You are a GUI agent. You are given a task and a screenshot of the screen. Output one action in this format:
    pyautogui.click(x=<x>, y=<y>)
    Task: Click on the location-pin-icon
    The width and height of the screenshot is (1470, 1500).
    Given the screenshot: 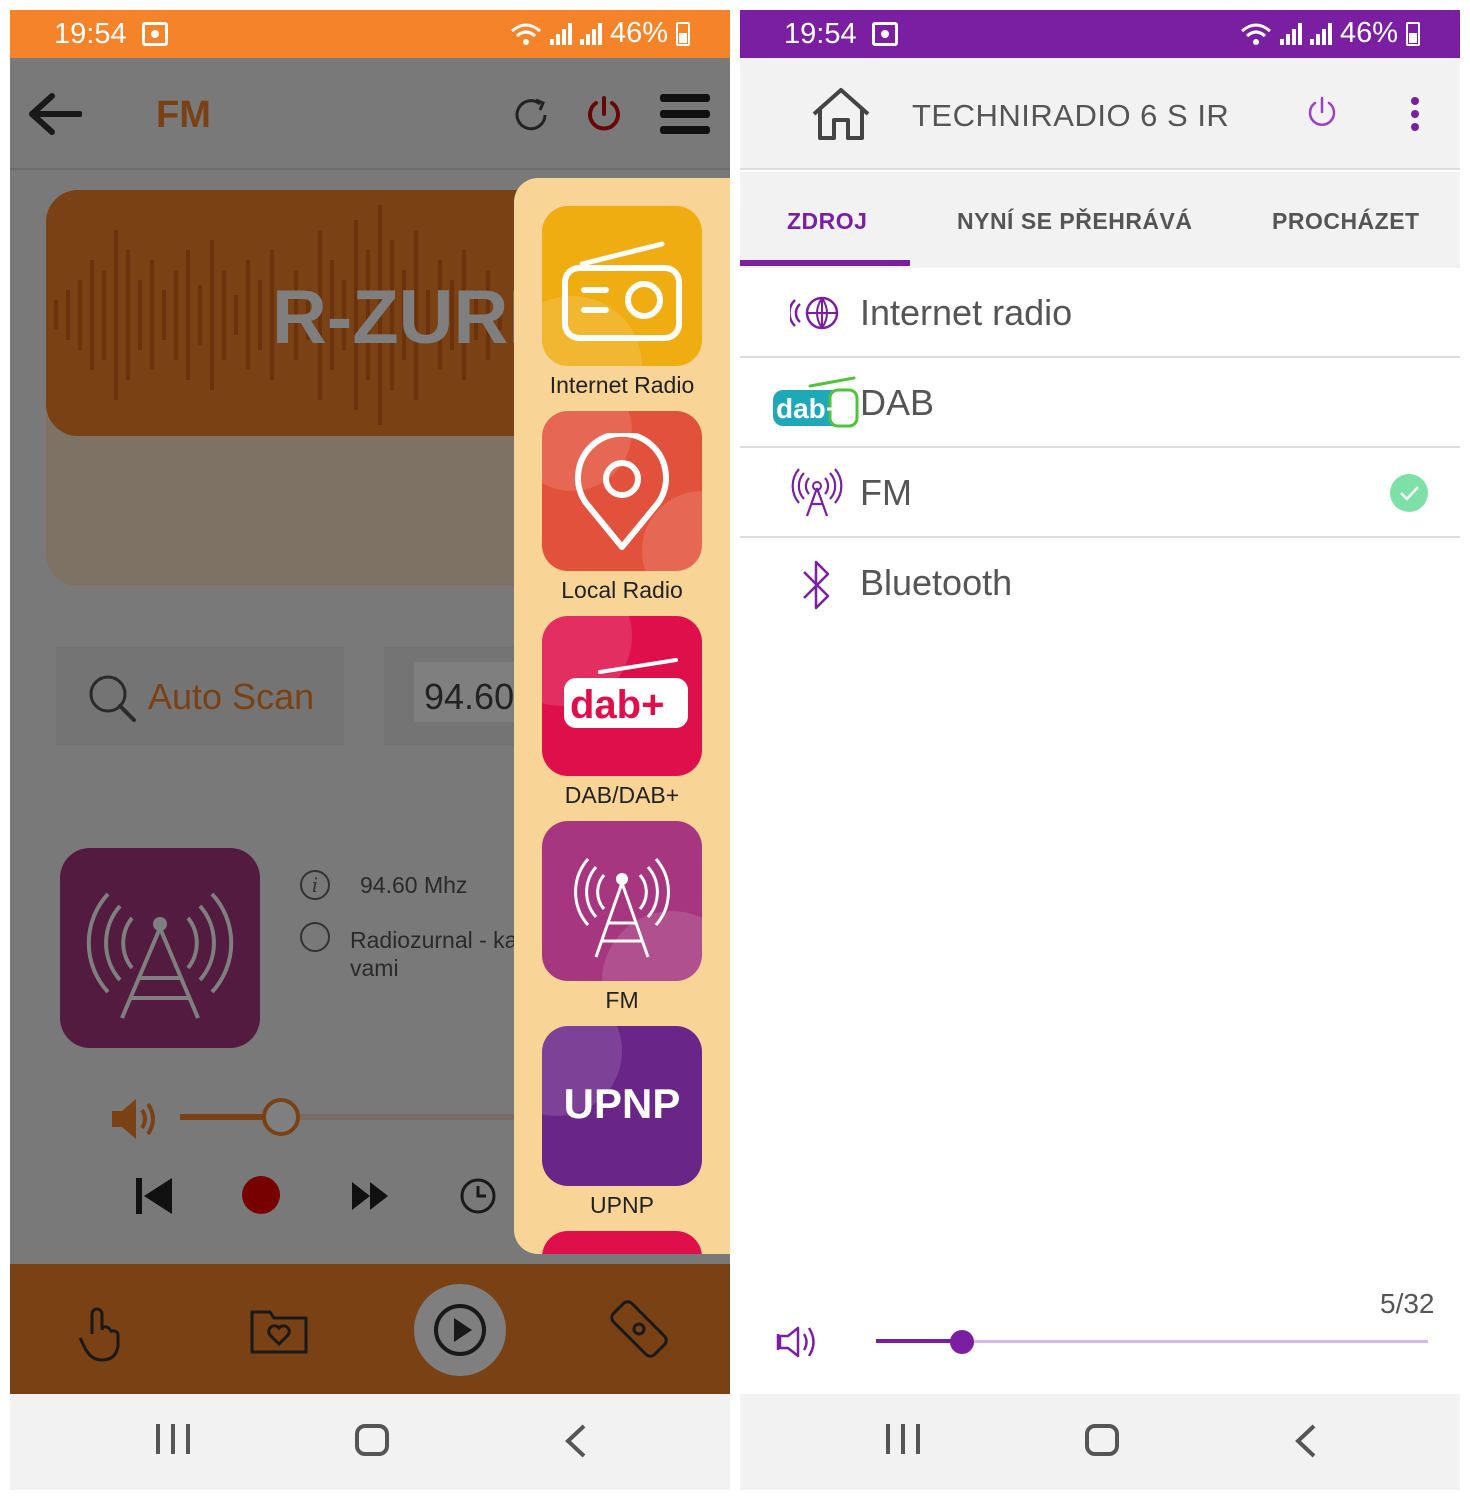 What is the action you would take?
    pyautogui.click(x=622, y=491)
    